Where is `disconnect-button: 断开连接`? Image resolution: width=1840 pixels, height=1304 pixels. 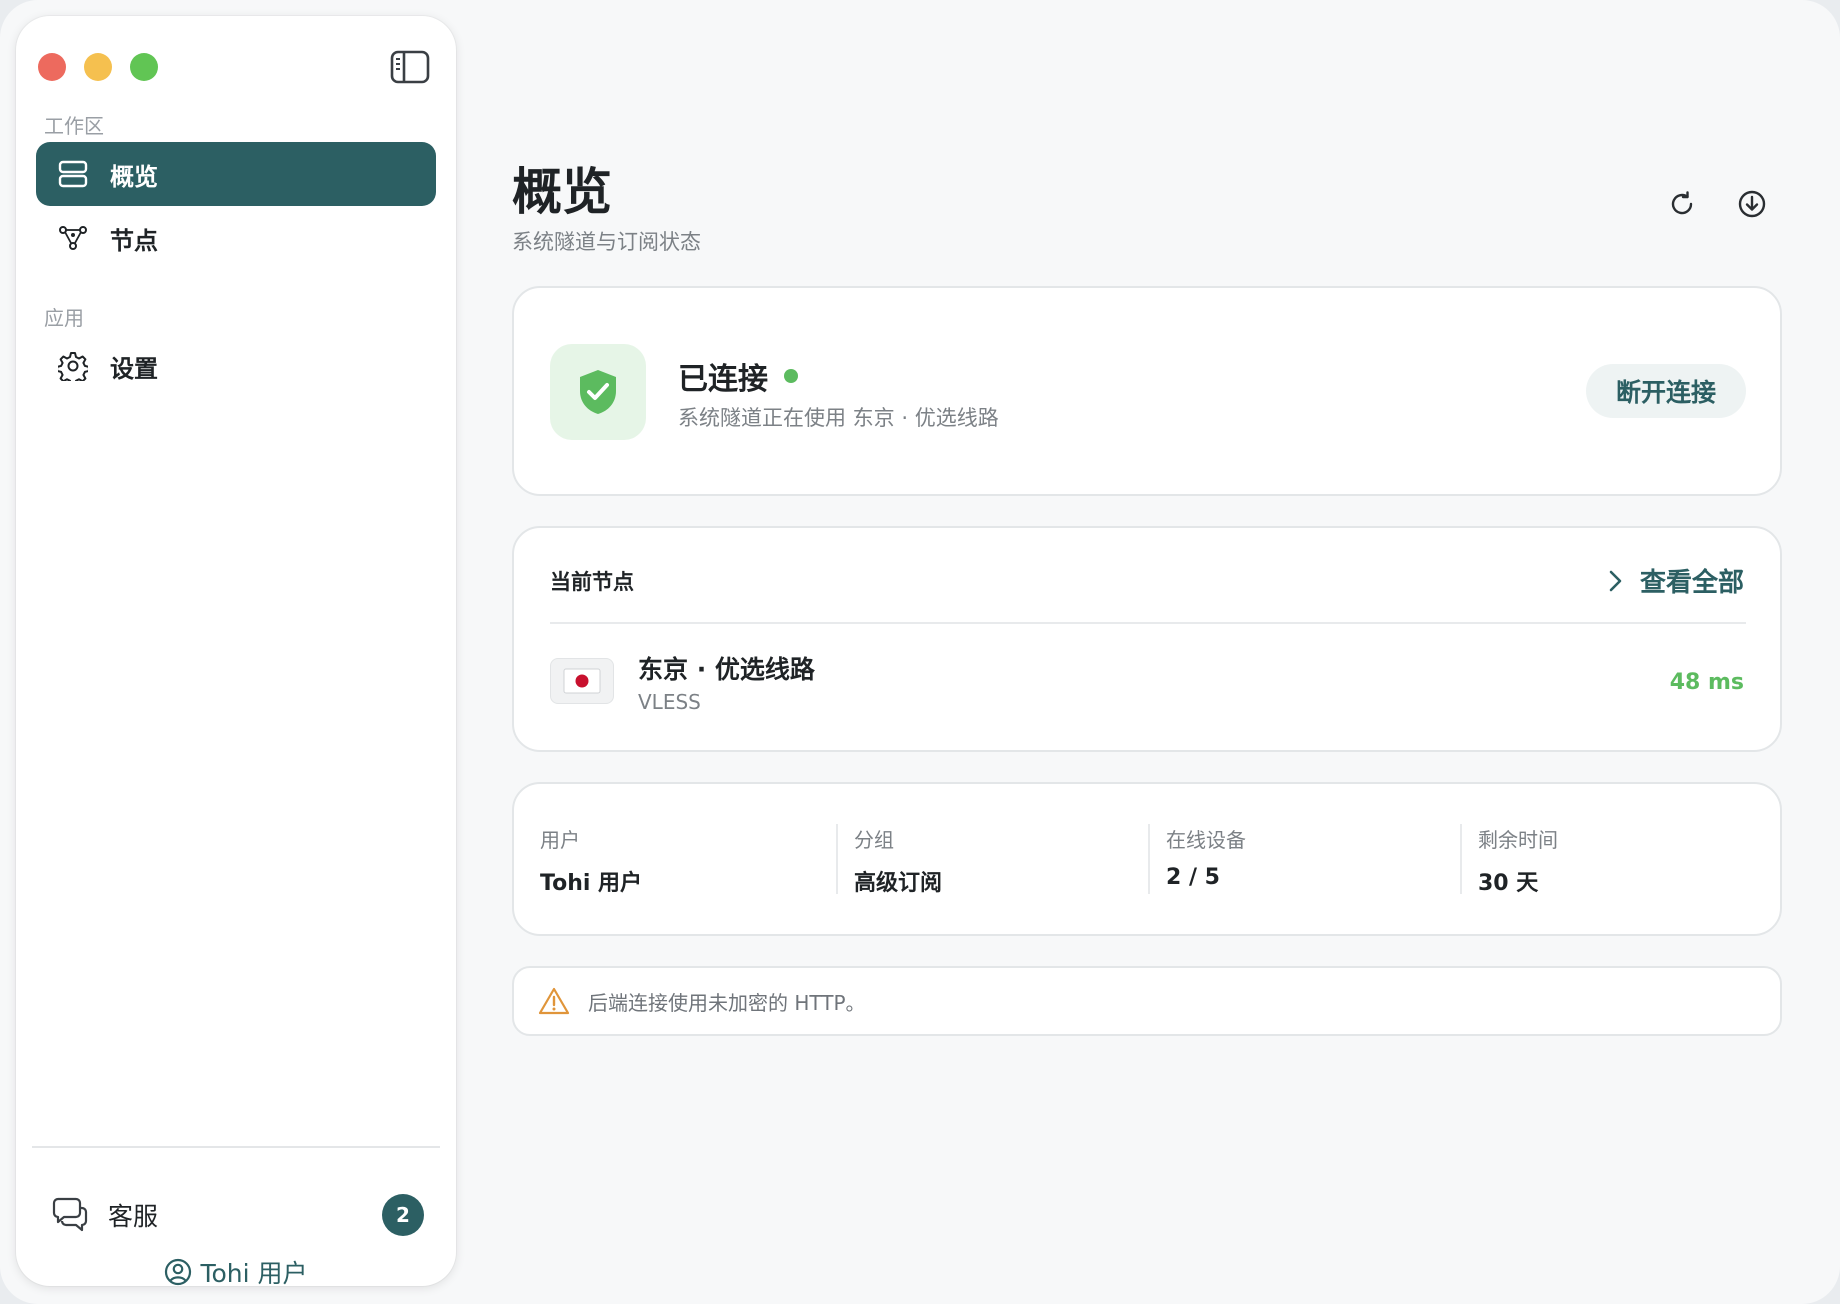 disconnect-button: 断开连接 is located at coordinates (1666, 391).